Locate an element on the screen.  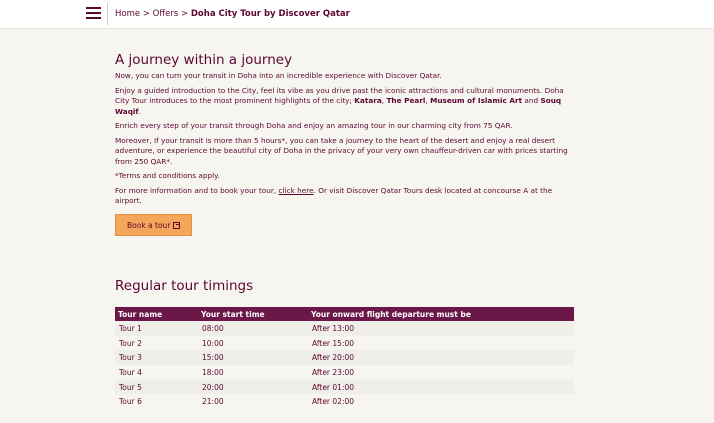
tour-name-cell: Tour 2 is located at coordinates (156, 343).